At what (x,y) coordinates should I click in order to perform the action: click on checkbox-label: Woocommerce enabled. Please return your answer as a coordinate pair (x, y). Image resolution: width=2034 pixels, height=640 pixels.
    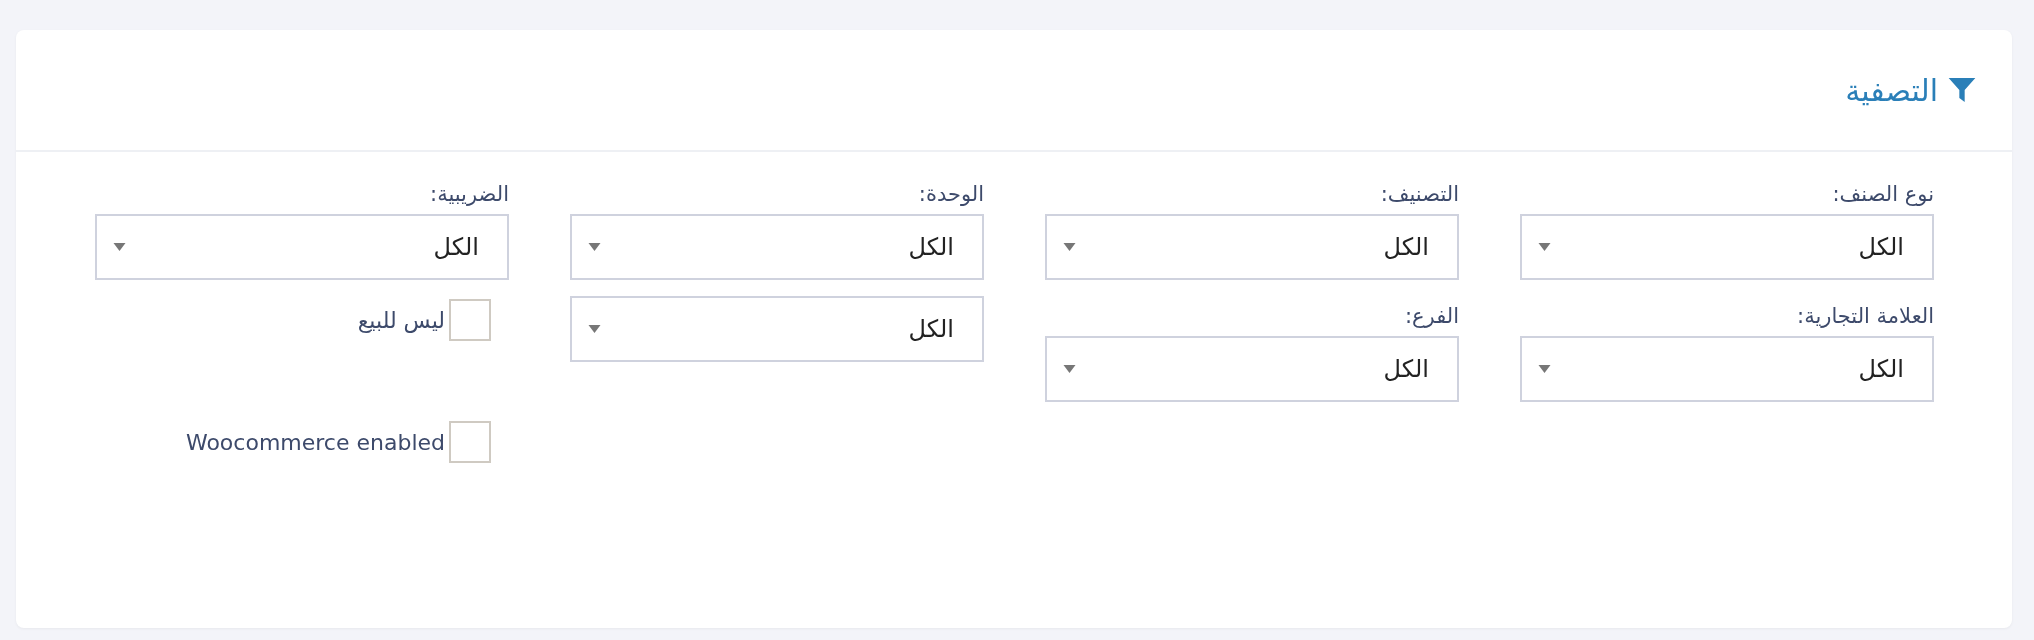
    Looking at the image, I should click on (315, 442).